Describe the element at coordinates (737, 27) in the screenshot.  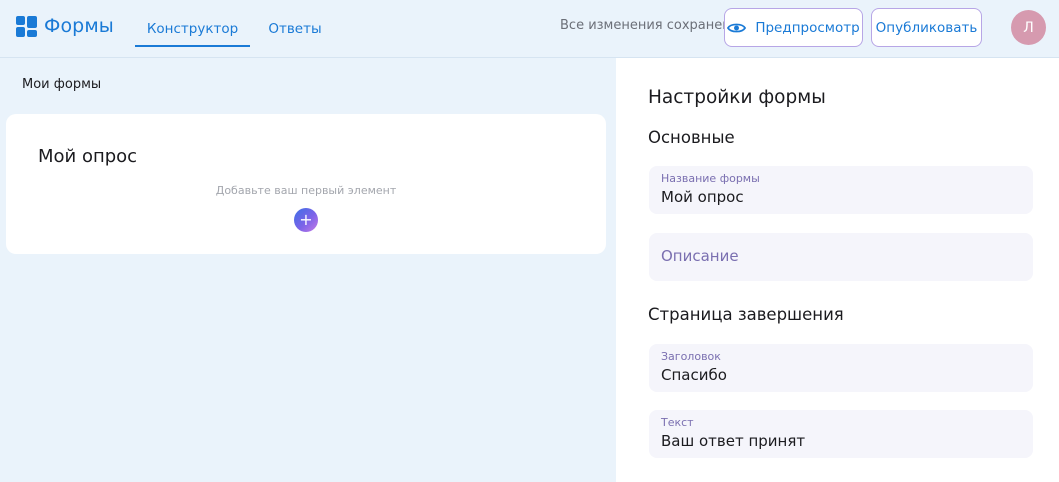
I see `eye-icon` at that location.